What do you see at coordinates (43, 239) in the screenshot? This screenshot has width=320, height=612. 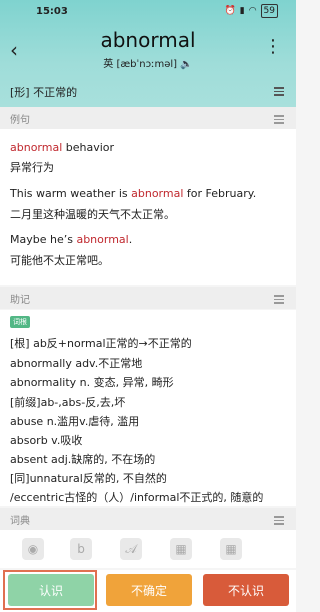 I see `example-en-text: Maybe he’s` at bounding box center [43, 239].